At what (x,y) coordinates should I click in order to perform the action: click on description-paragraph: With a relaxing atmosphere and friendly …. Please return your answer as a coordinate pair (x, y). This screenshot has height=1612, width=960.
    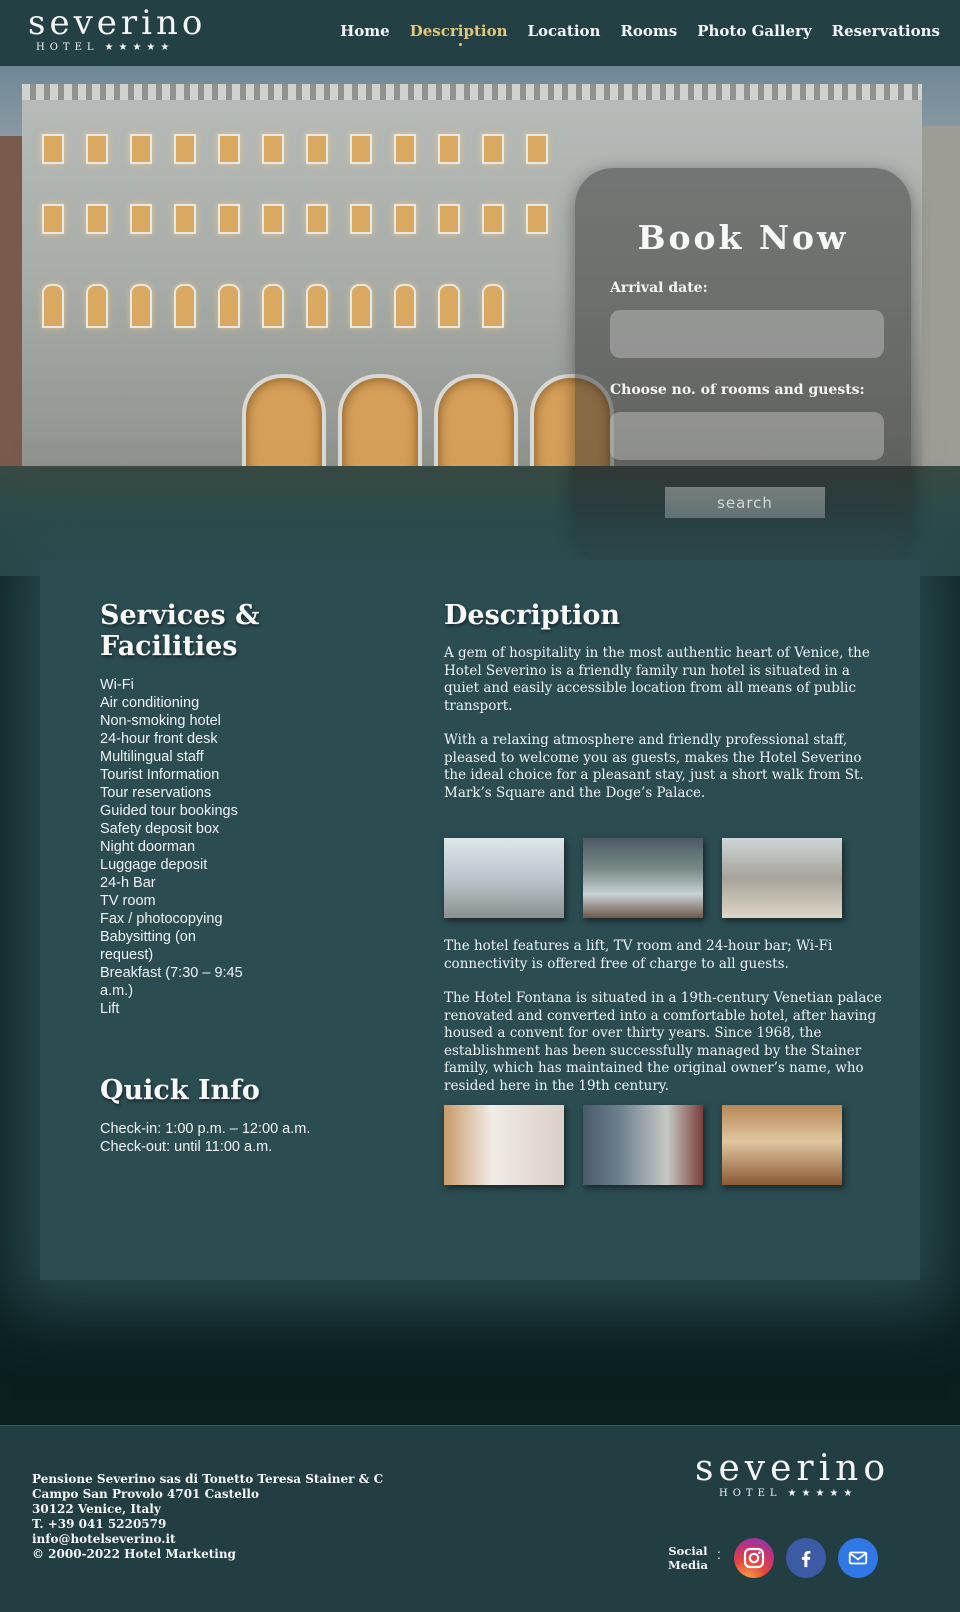
    Looking at the image, I should click on (654, 766).